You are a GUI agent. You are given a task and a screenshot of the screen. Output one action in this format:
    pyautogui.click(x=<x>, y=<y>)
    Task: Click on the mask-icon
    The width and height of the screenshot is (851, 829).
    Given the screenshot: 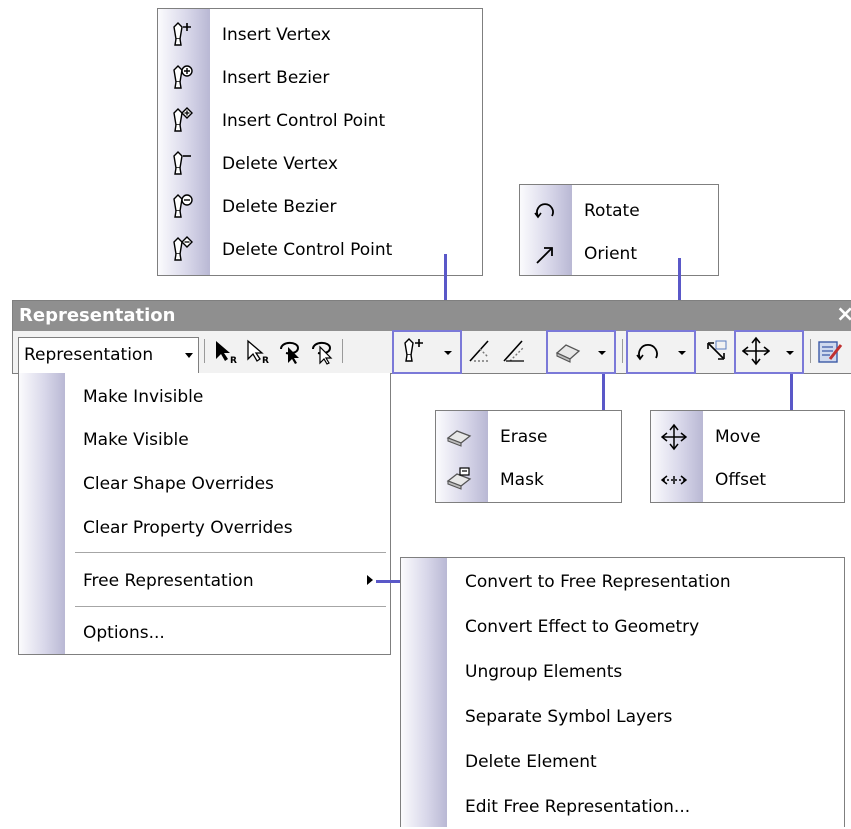 What is the action you would take?
    pyautogui.click(x=459, y=478)
    